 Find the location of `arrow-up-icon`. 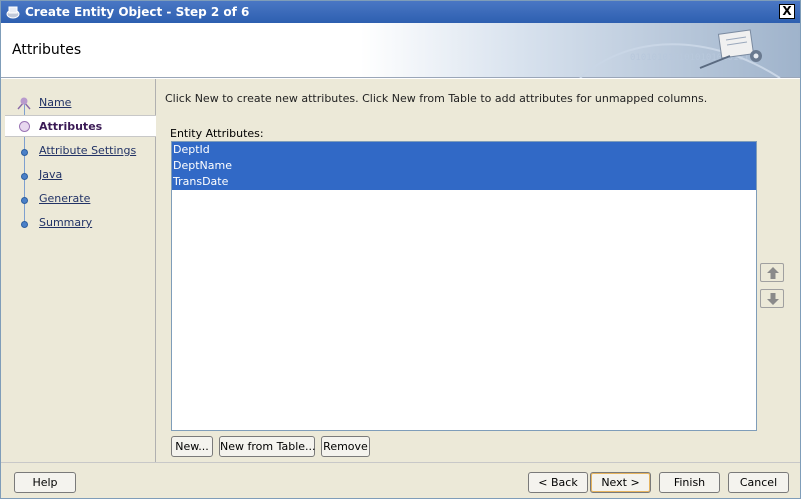

arrow-up-icon is located at coordinates (773, 273).